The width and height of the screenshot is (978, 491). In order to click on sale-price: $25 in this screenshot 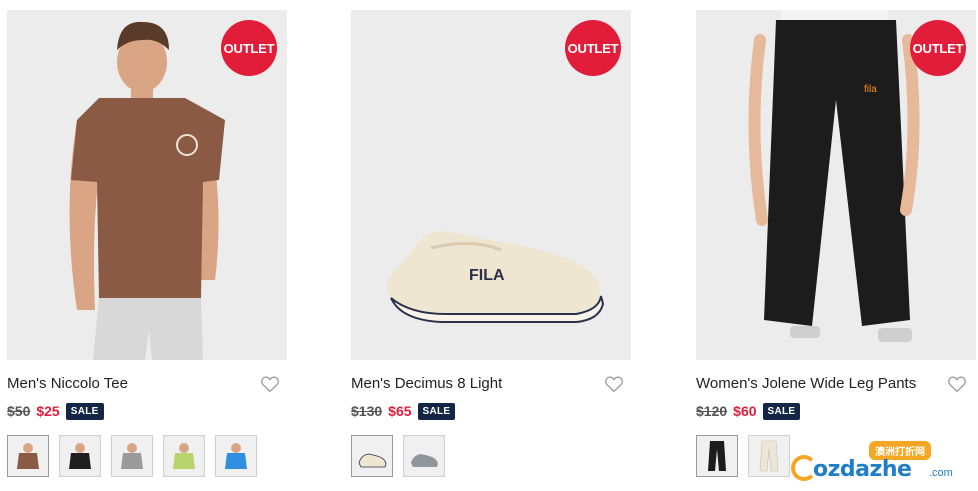, I will do `click(48, 411)`.